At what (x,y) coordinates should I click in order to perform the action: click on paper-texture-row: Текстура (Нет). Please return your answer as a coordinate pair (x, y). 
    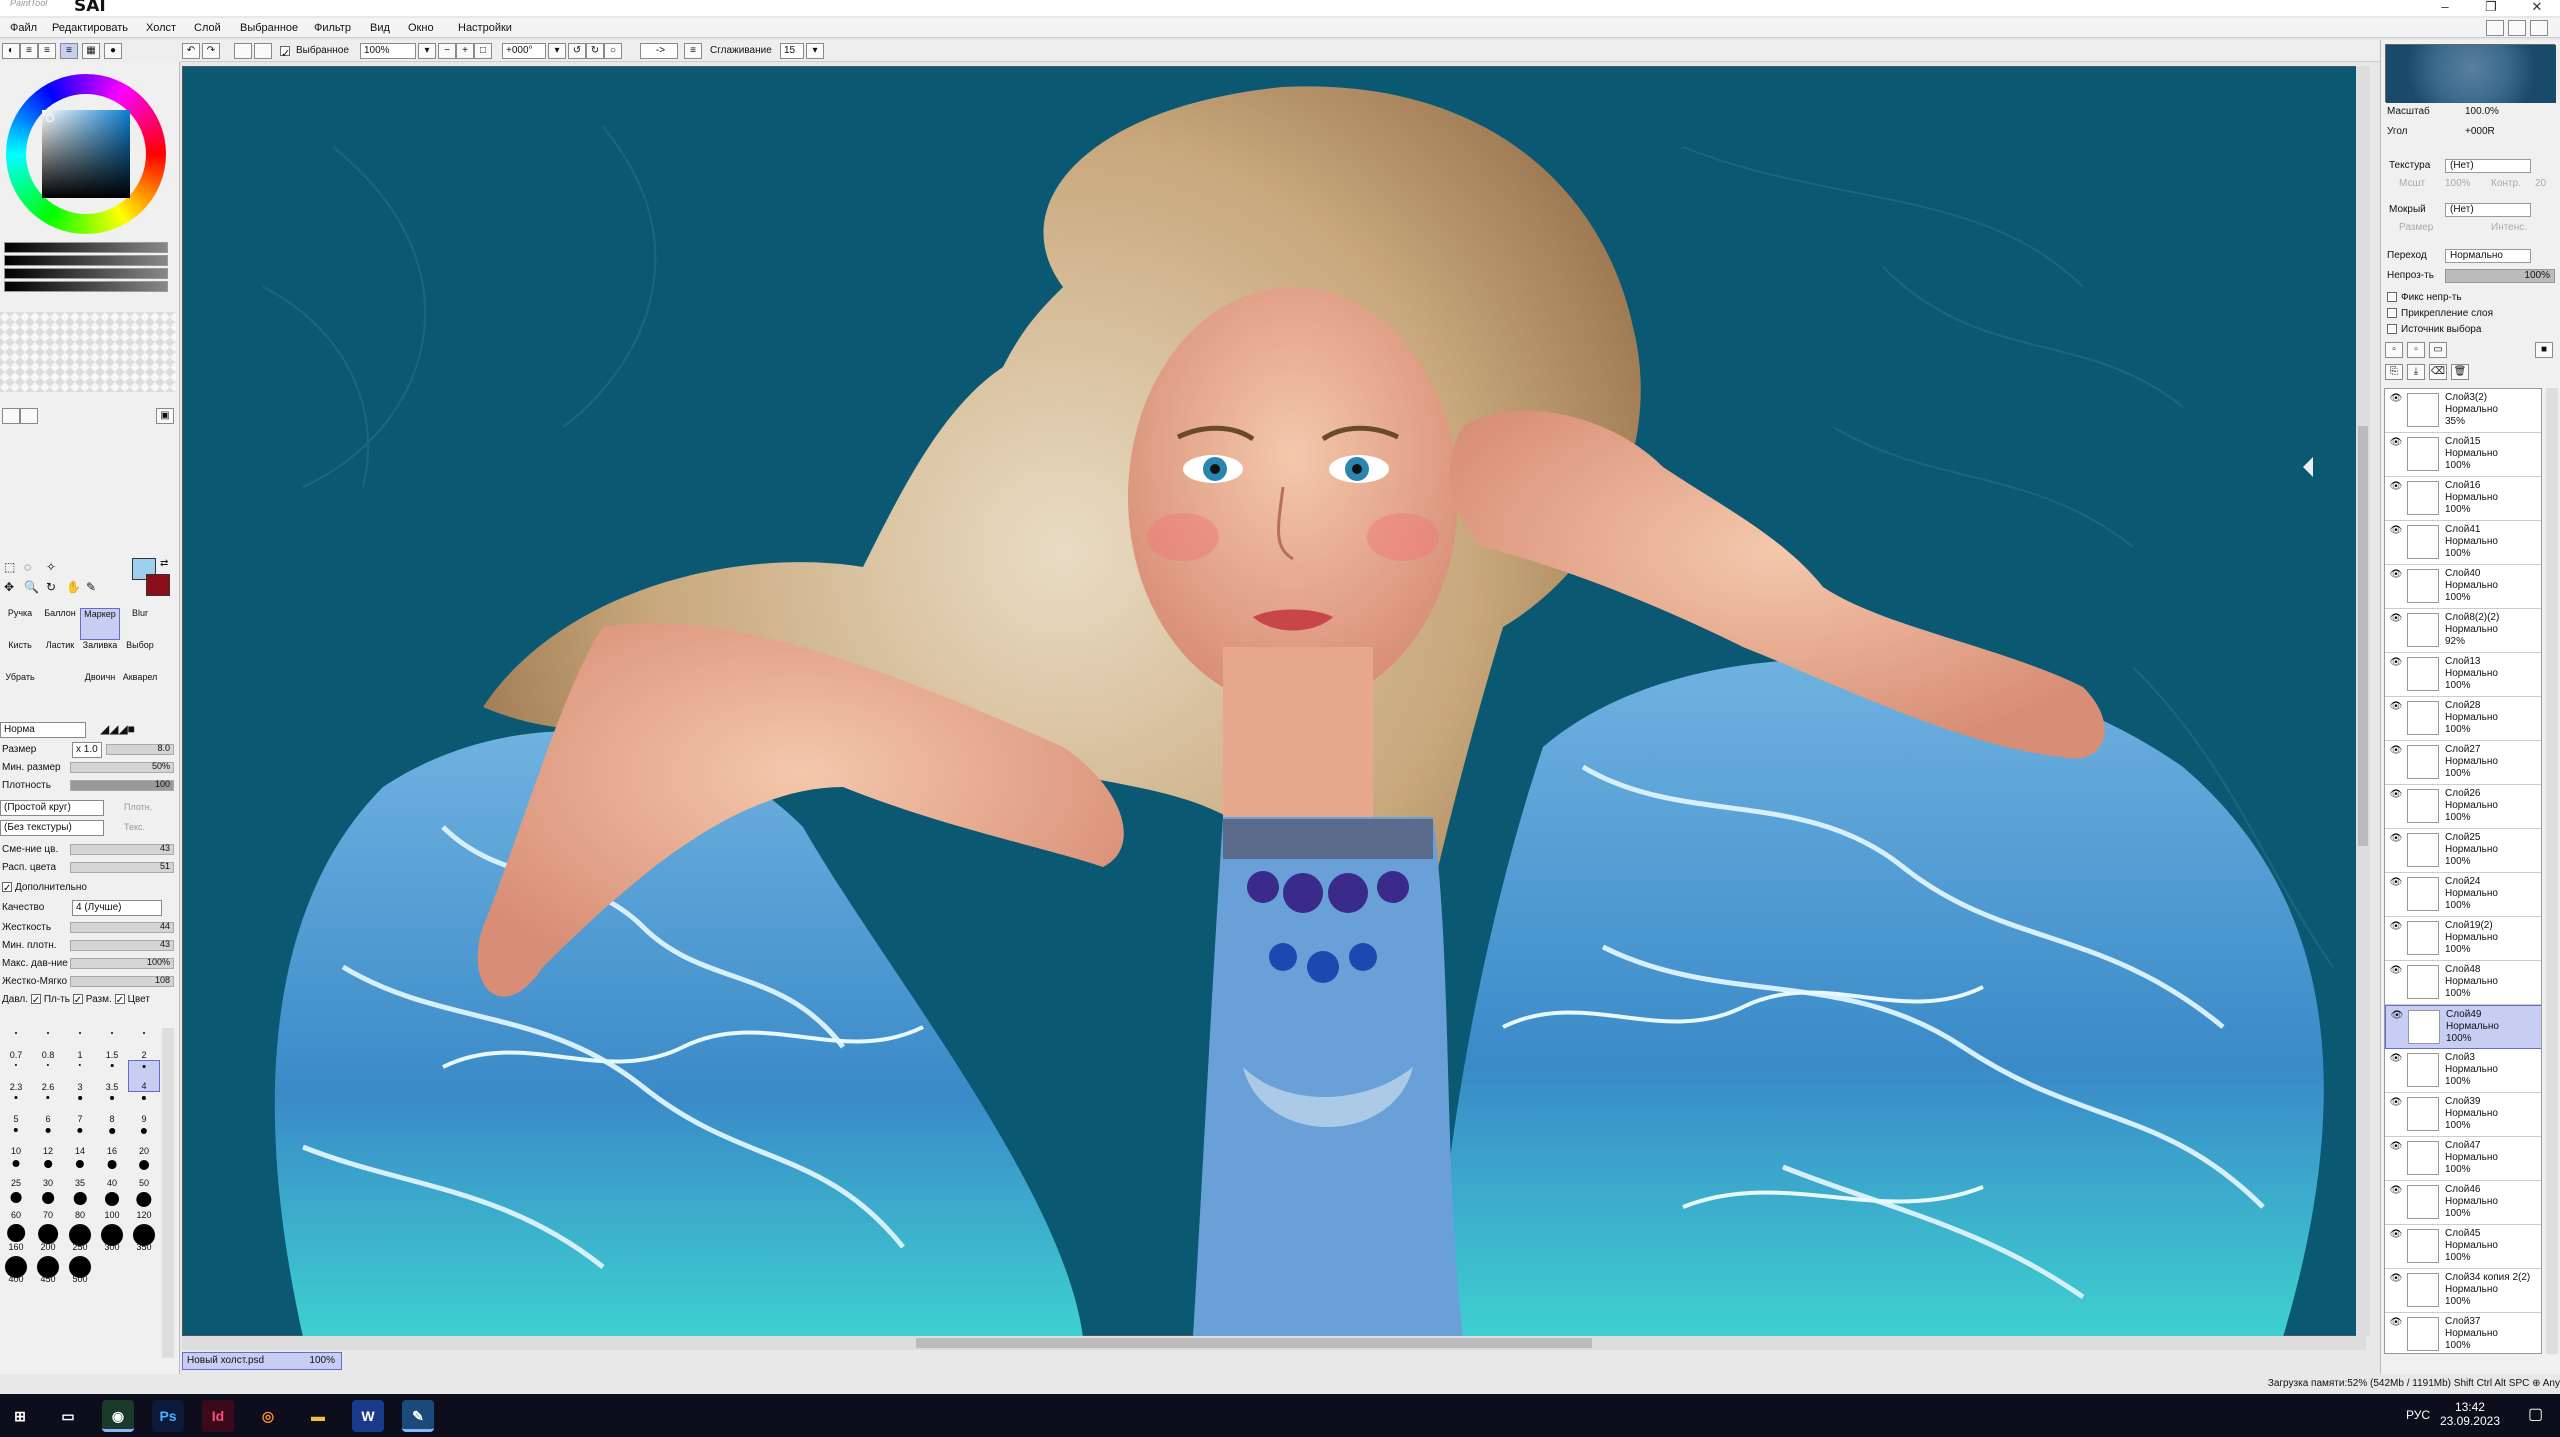
    Looking at the image, I should click on (2471, 166).